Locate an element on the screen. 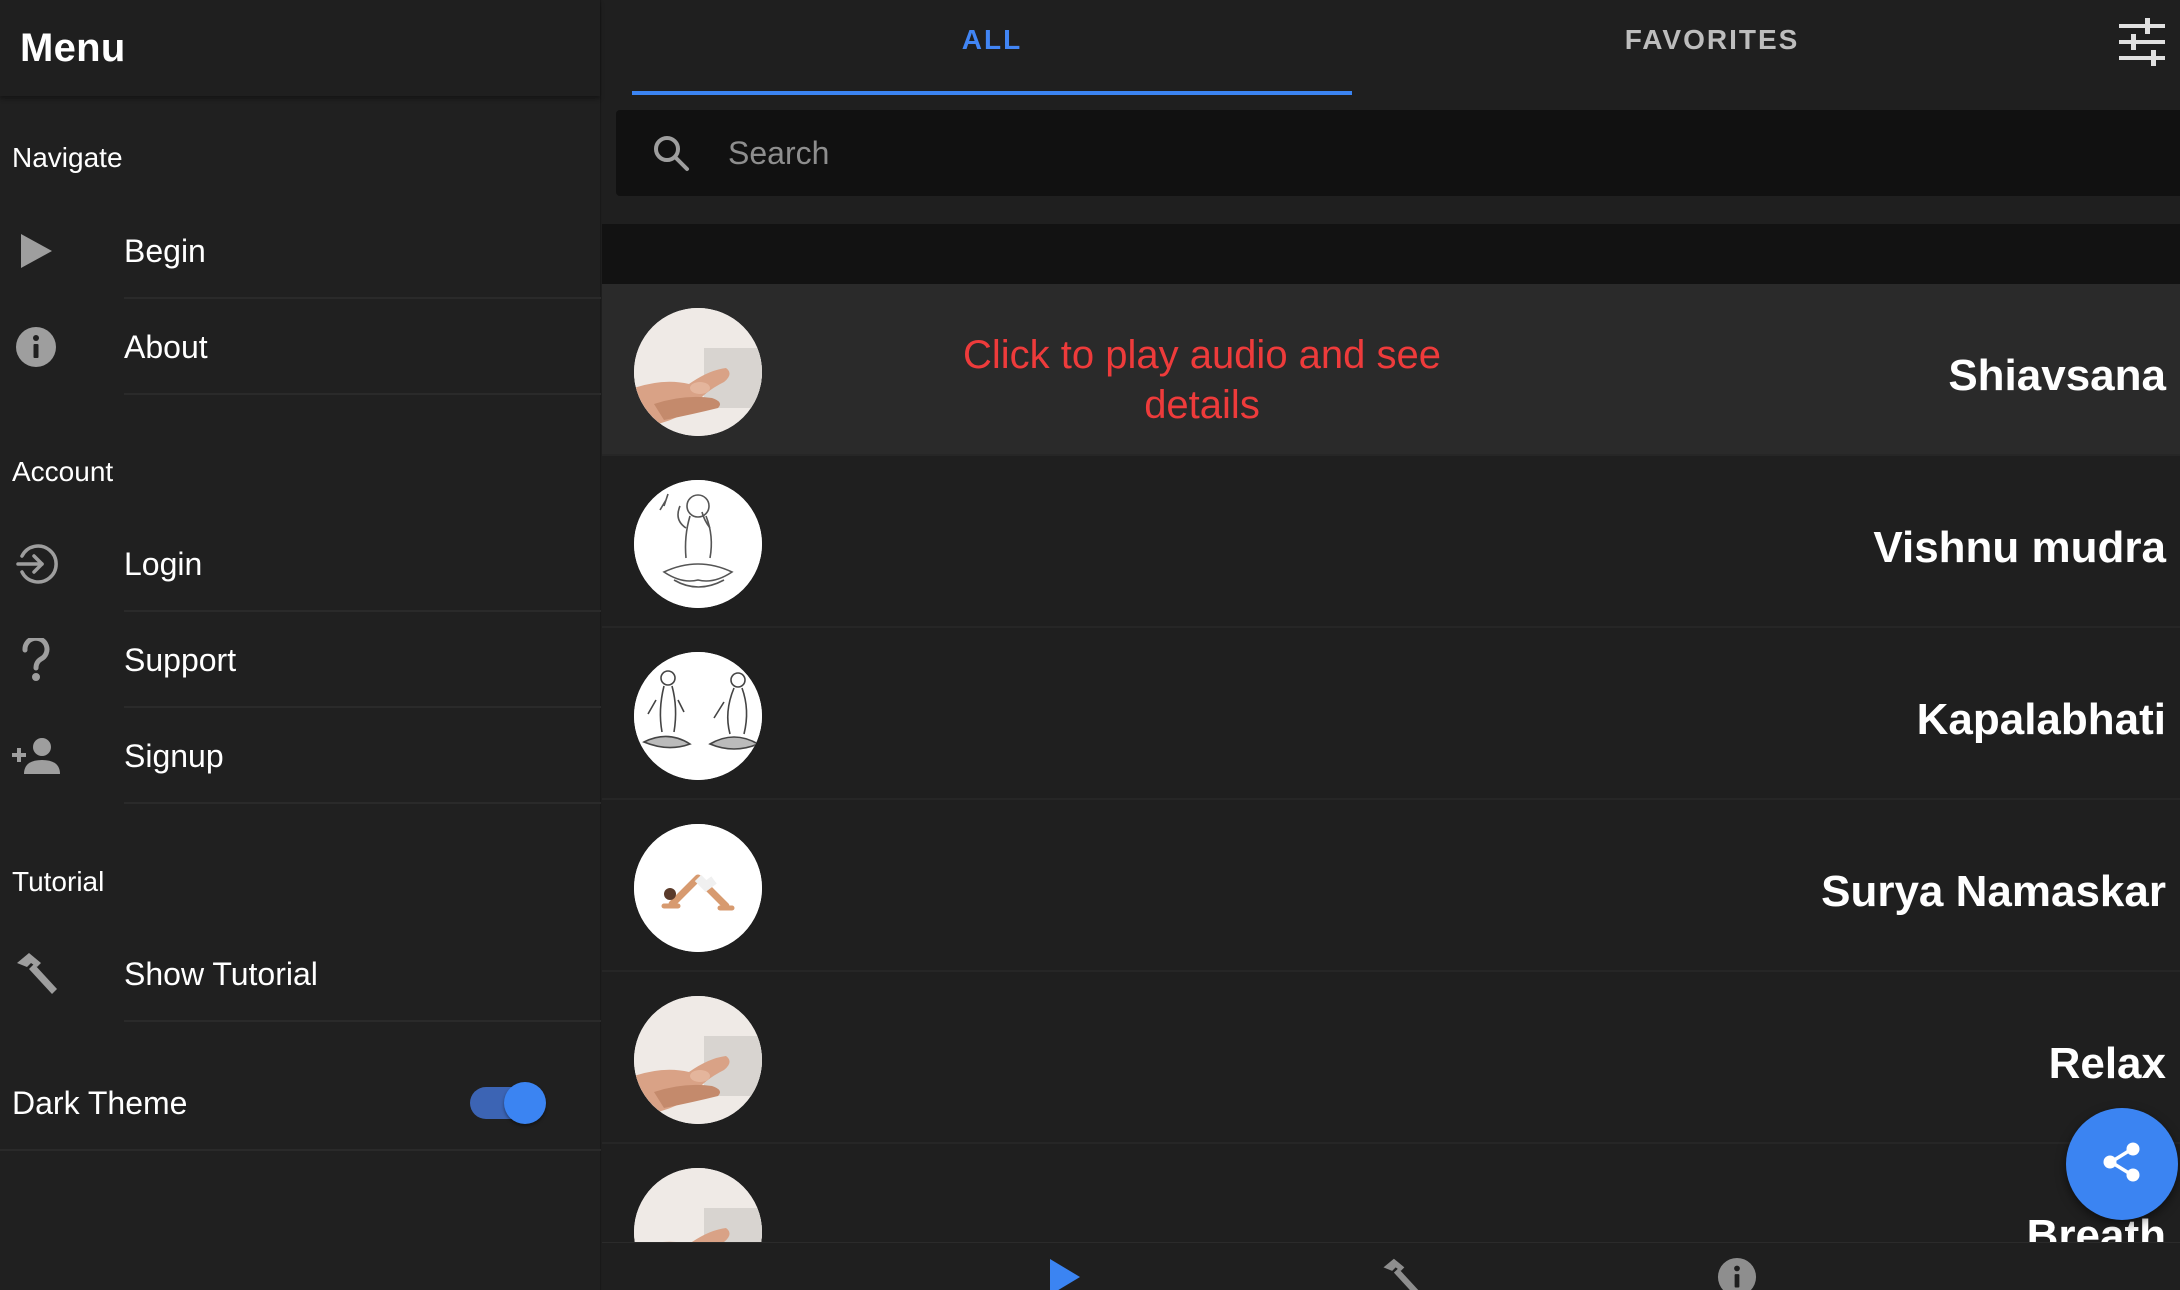 This screenshot has width=2180, height=1290. share-icon is located at coordinates (2122, 1164).